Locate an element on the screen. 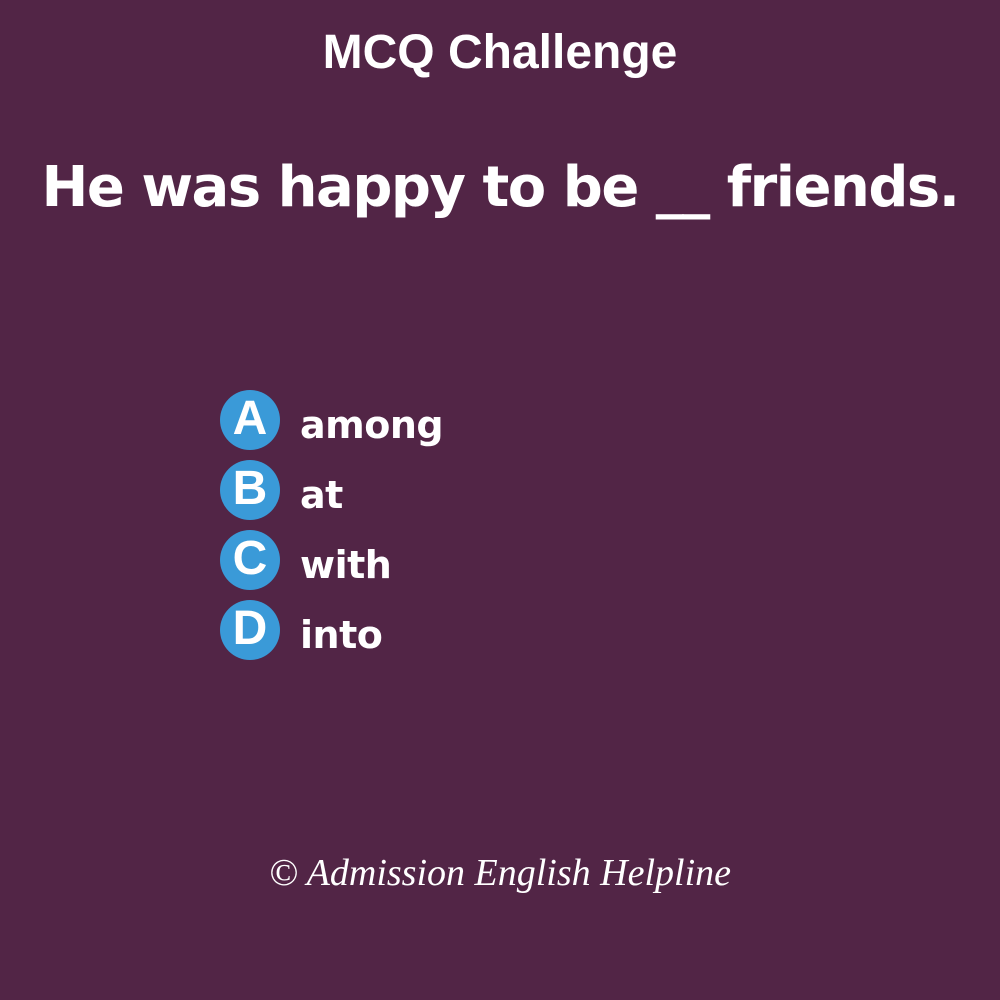 This screenshot has height=1000, width=1000. option-c: C with is located at coordinates (450, 565).